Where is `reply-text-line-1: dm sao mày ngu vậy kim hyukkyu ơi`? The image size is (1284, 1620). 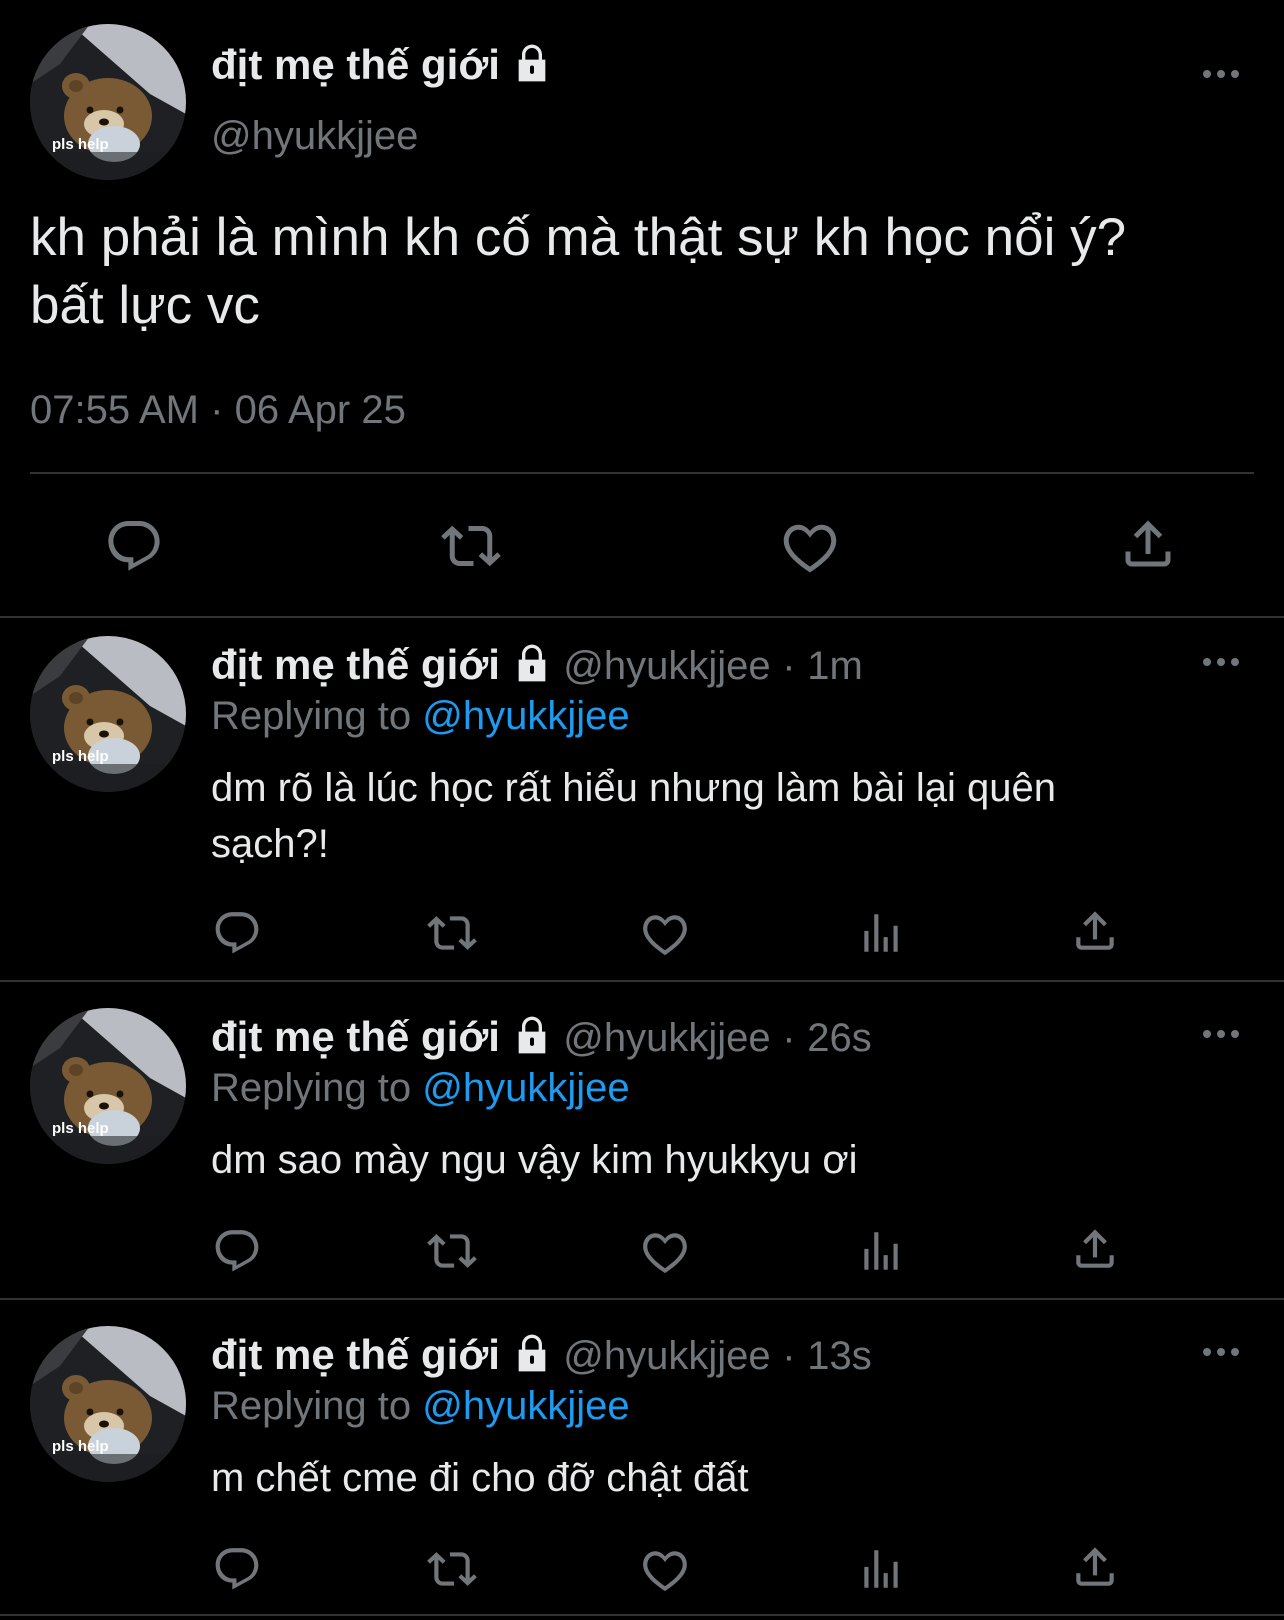 reply-text-line-1: dm sao mày ngu vậy kim hyukkyu ơi is located at coordinates (534, 1160).